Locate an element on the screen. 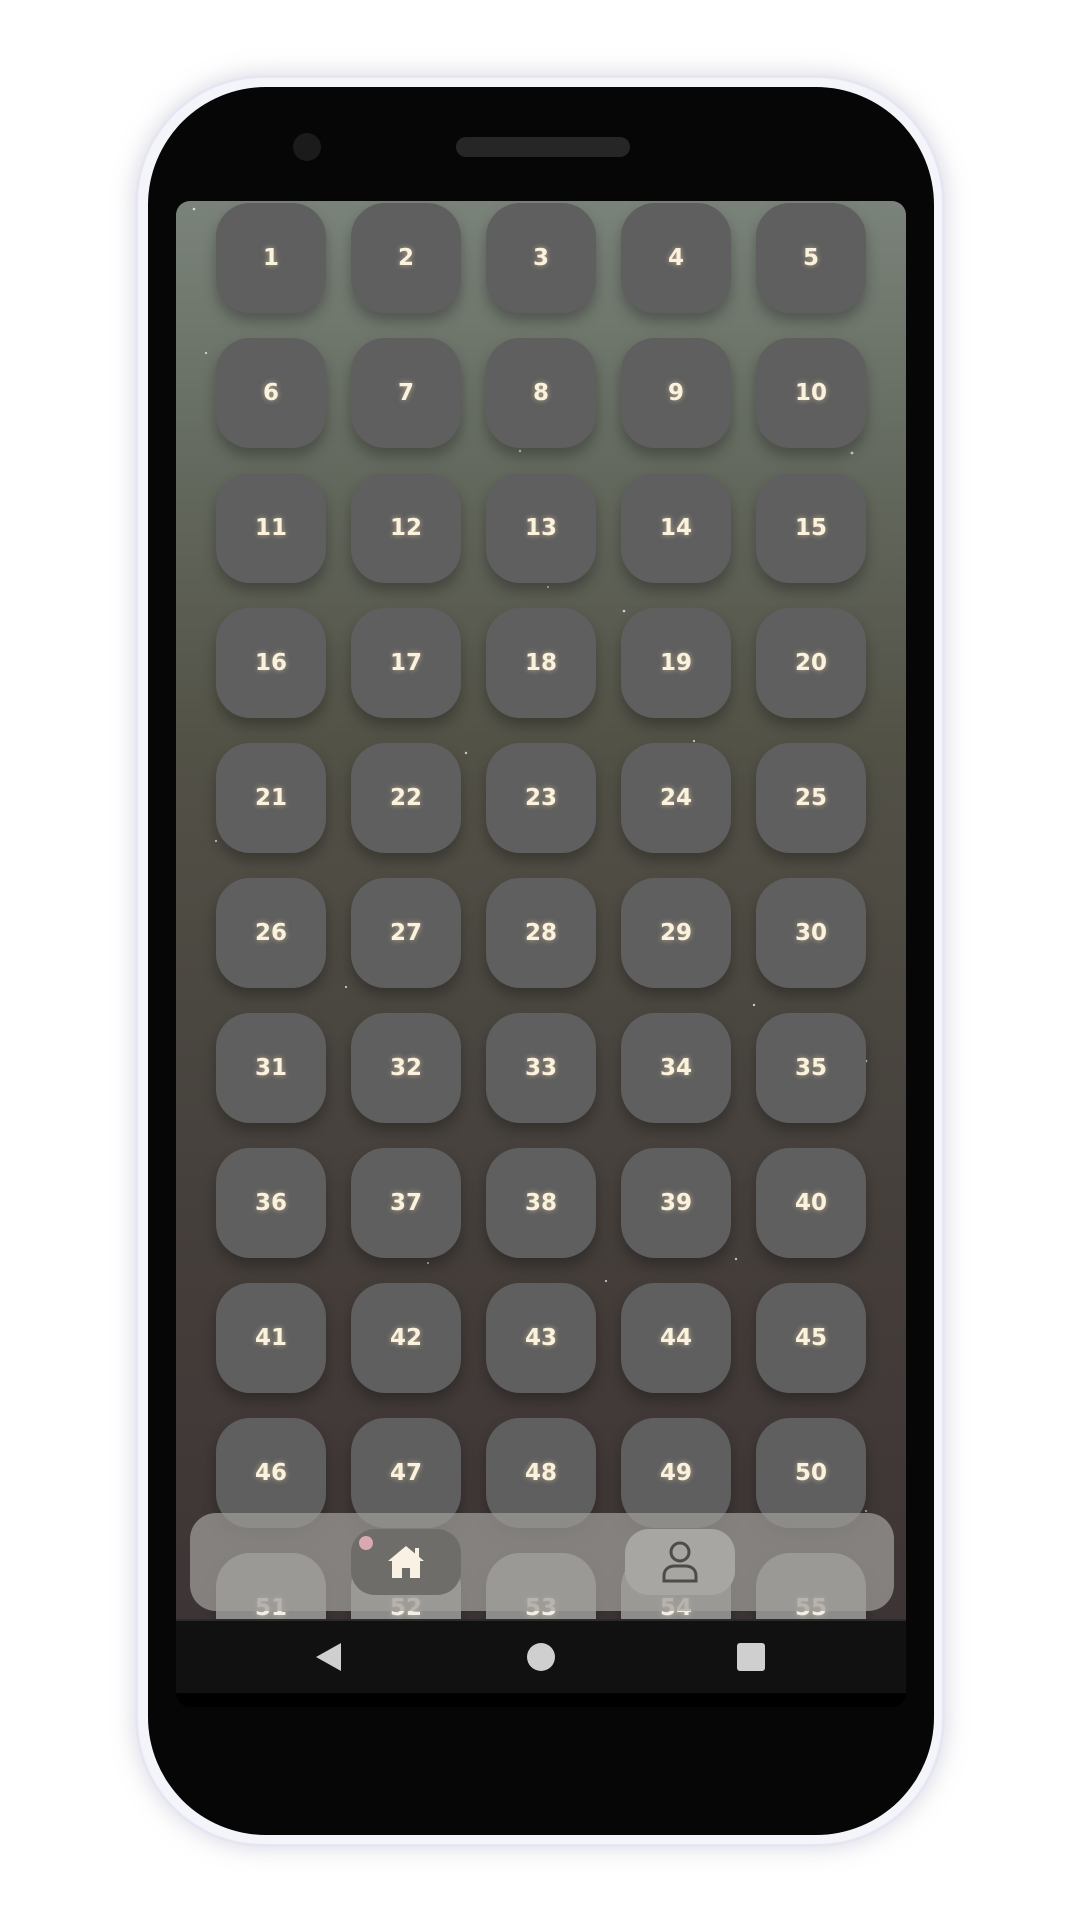  bottom-navigation-bar is located at coordinates (542, 1562).